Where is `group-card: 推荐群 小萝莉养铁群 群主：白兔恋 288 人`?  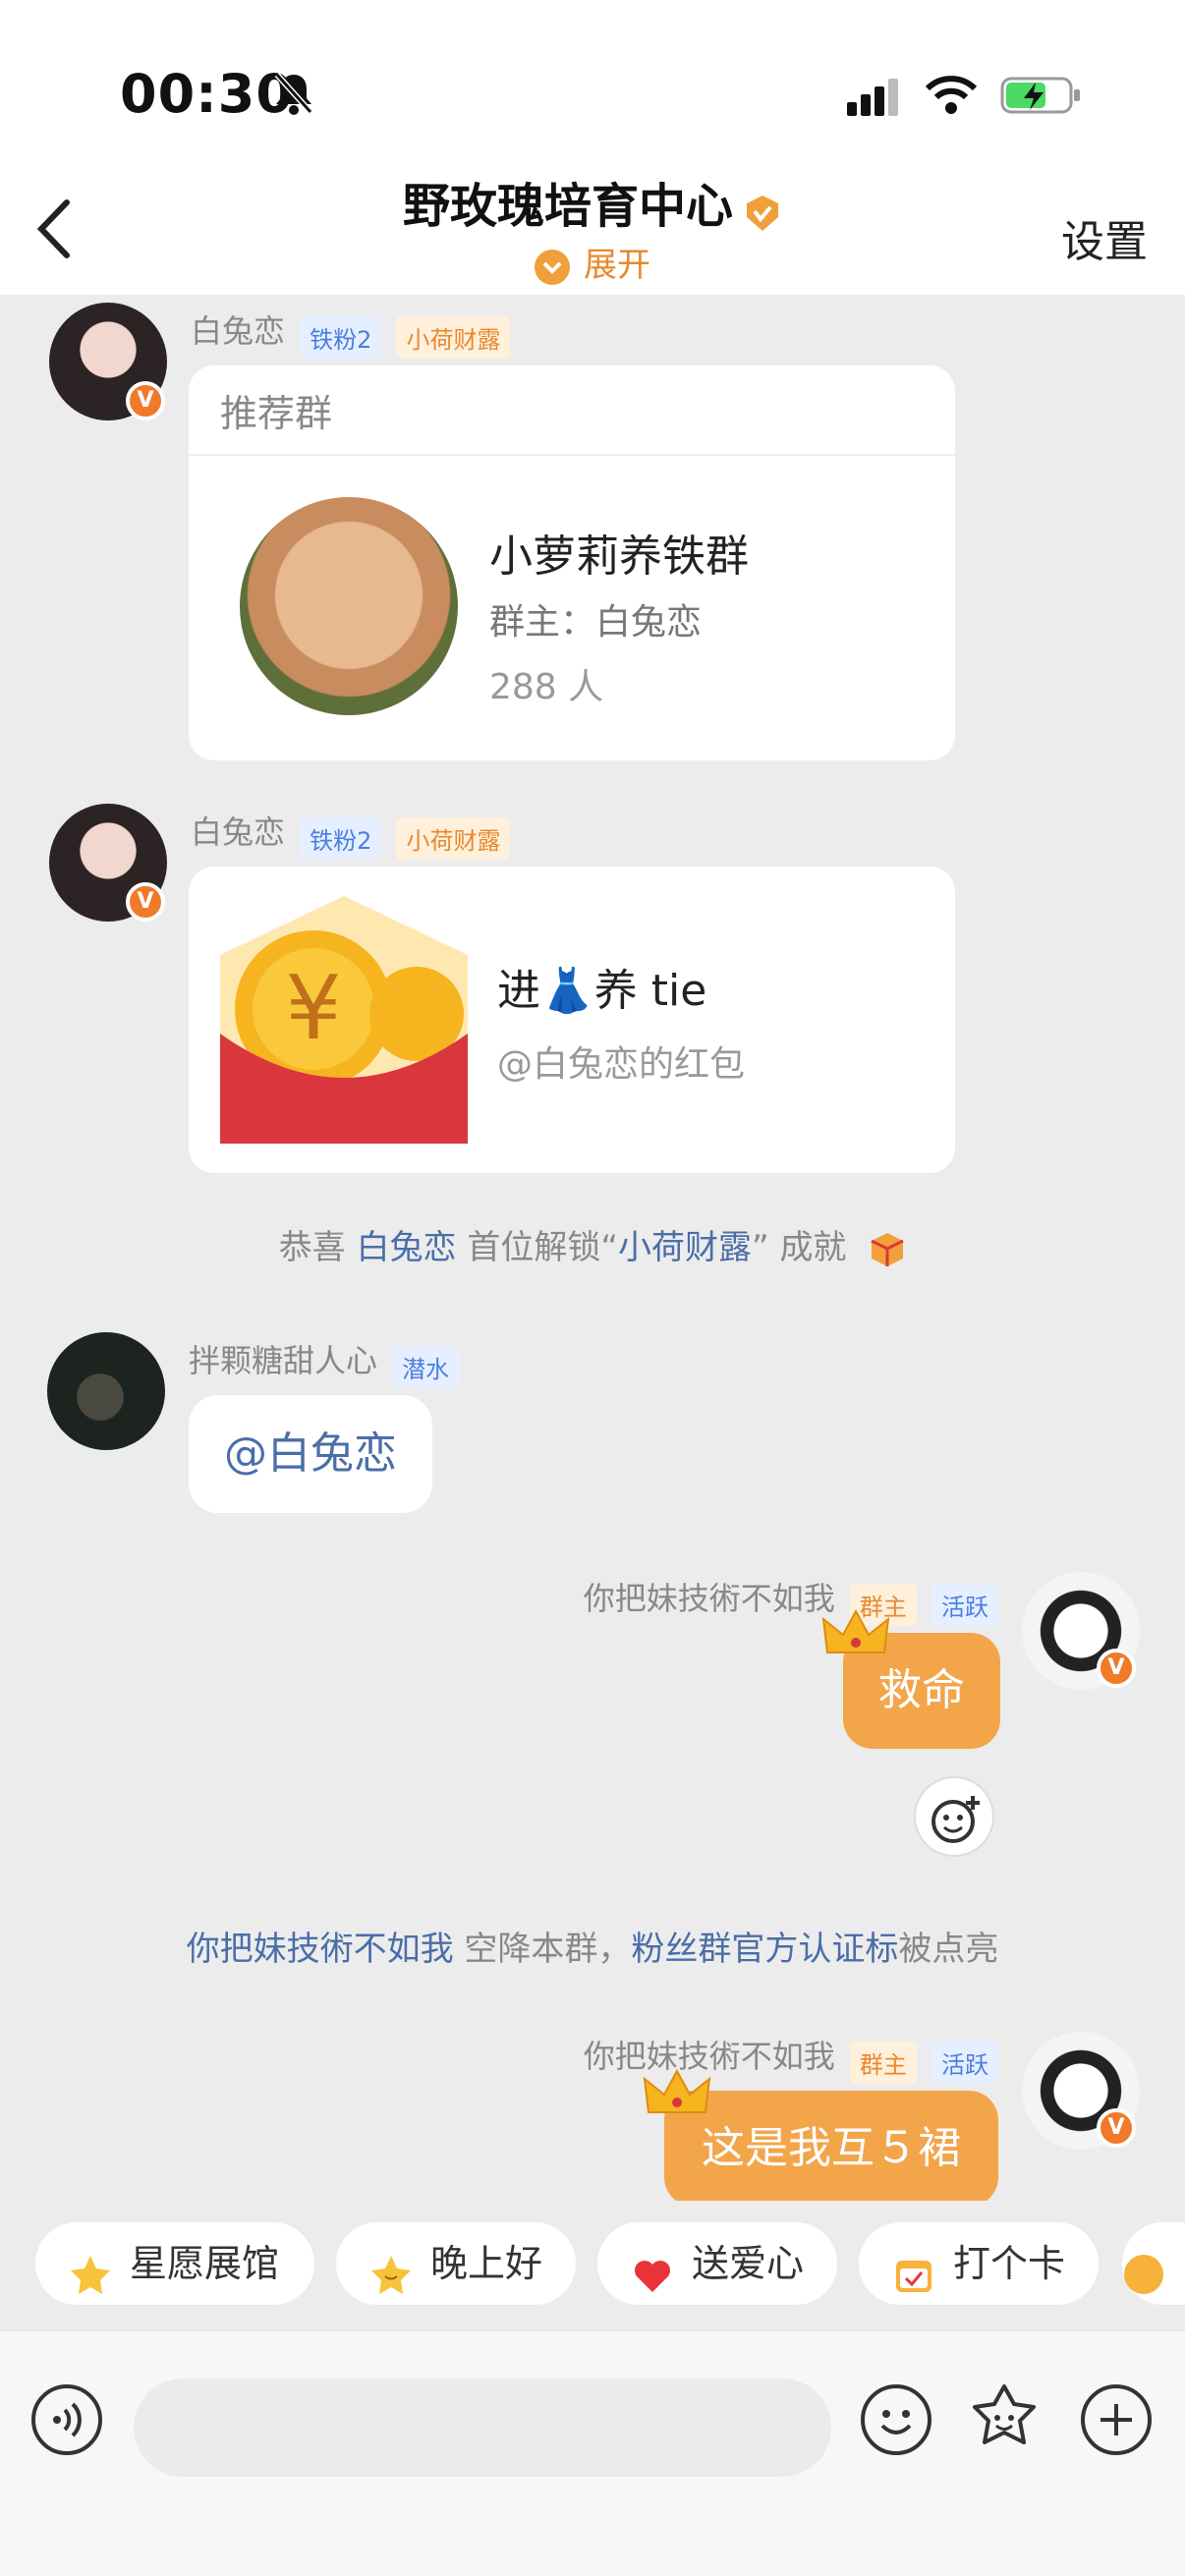
group-card: 推荐群 小萝莉养铁群 群主：白兔恋 288 人 is located at coordinates (572, 562).